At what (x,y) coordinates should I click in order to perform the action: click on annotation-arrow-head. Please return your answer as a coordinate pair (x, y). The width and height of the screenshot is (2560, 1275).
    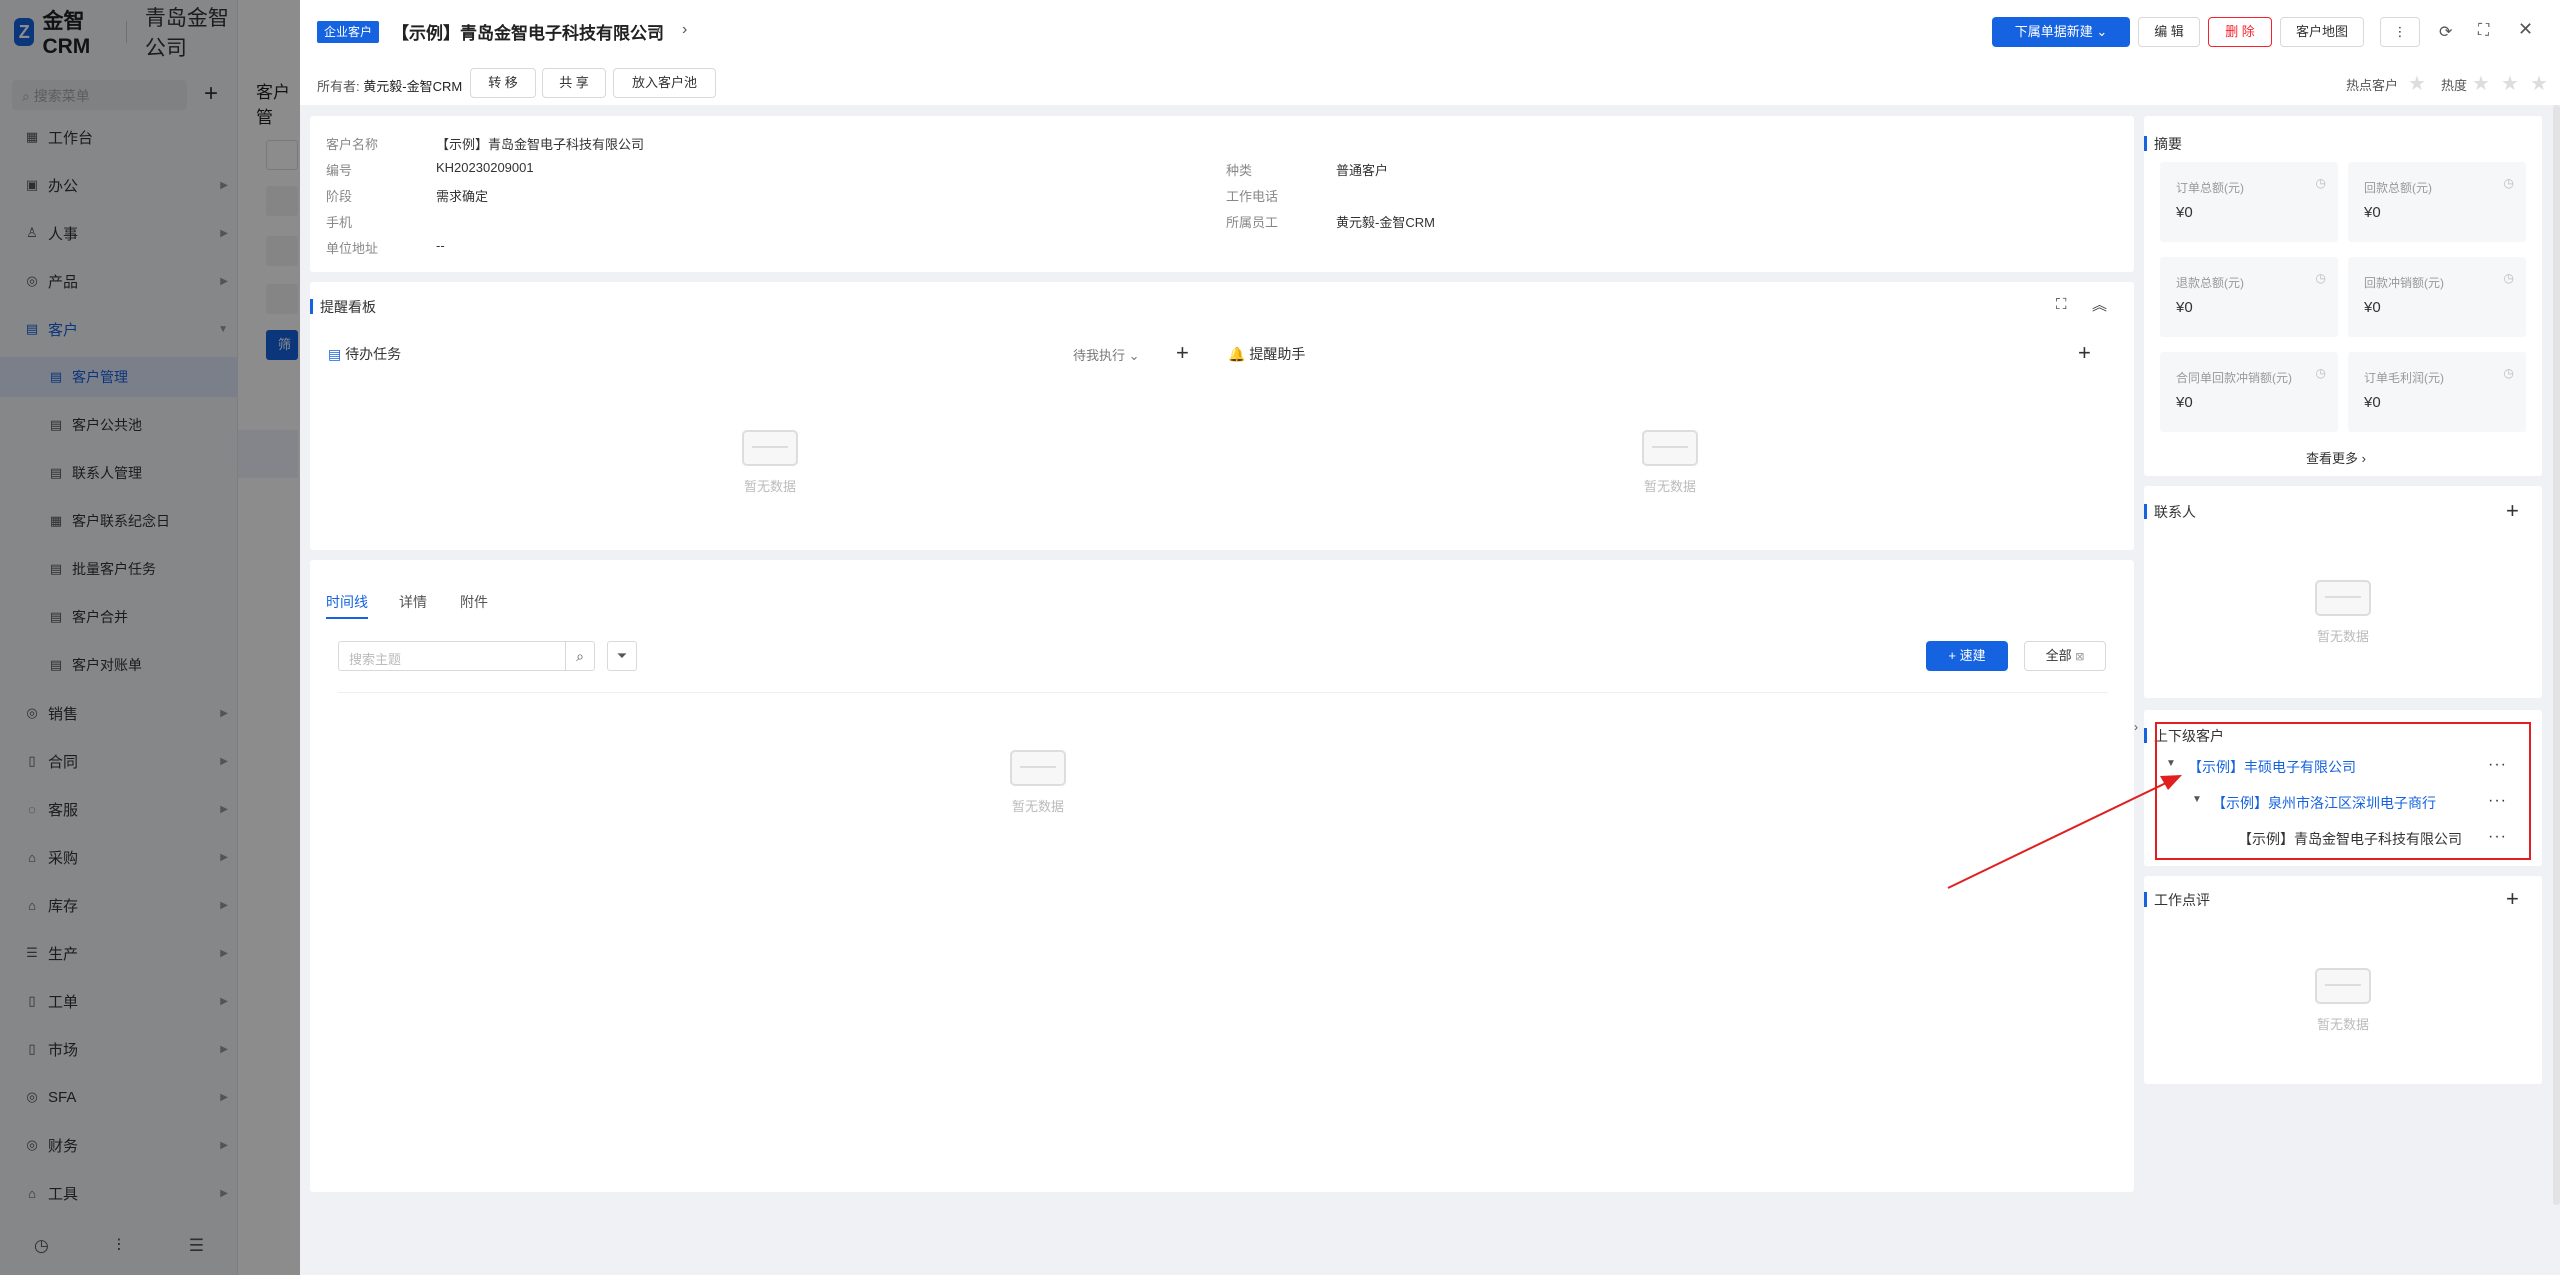
    Looking at the image, I should click on (2171, 782).